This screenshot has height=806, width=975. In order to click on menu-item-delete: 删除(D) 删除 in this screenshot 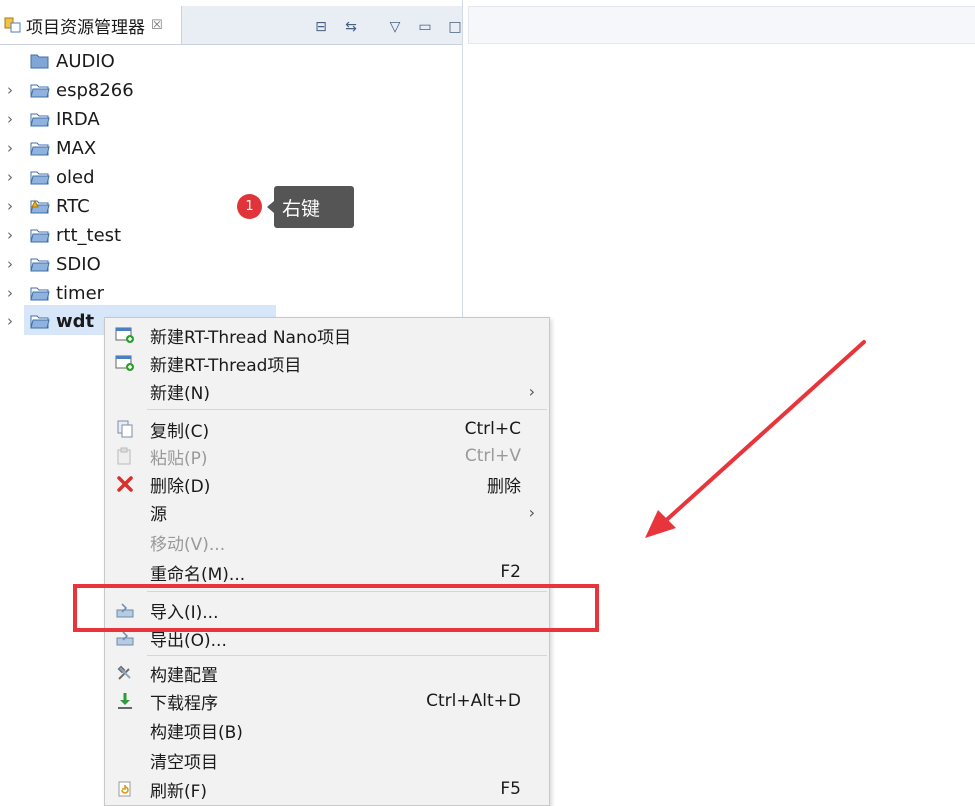, I will do `click(327, 484)`.